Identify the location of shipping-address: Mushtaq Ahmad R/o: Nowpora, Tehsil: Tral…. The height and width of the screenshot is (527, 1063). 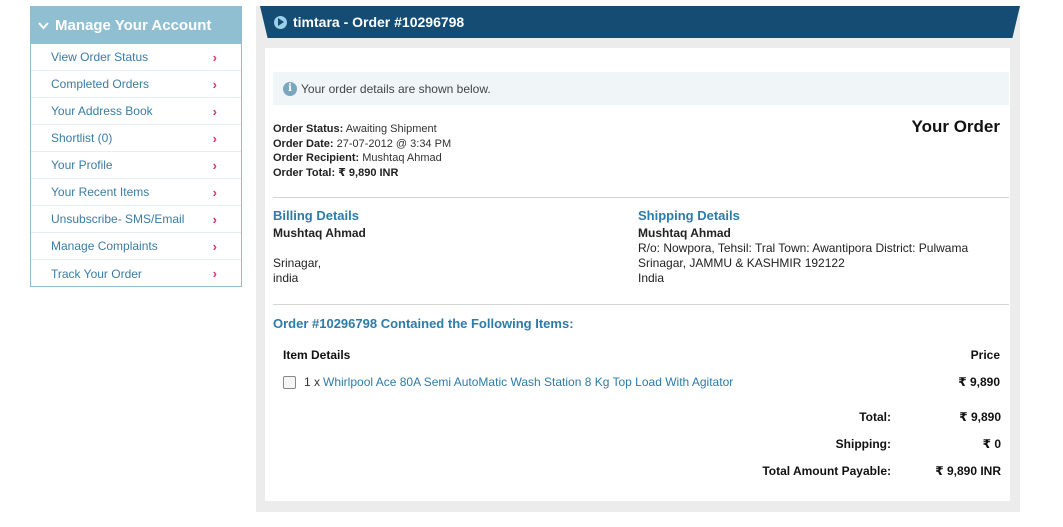
(823, 256).